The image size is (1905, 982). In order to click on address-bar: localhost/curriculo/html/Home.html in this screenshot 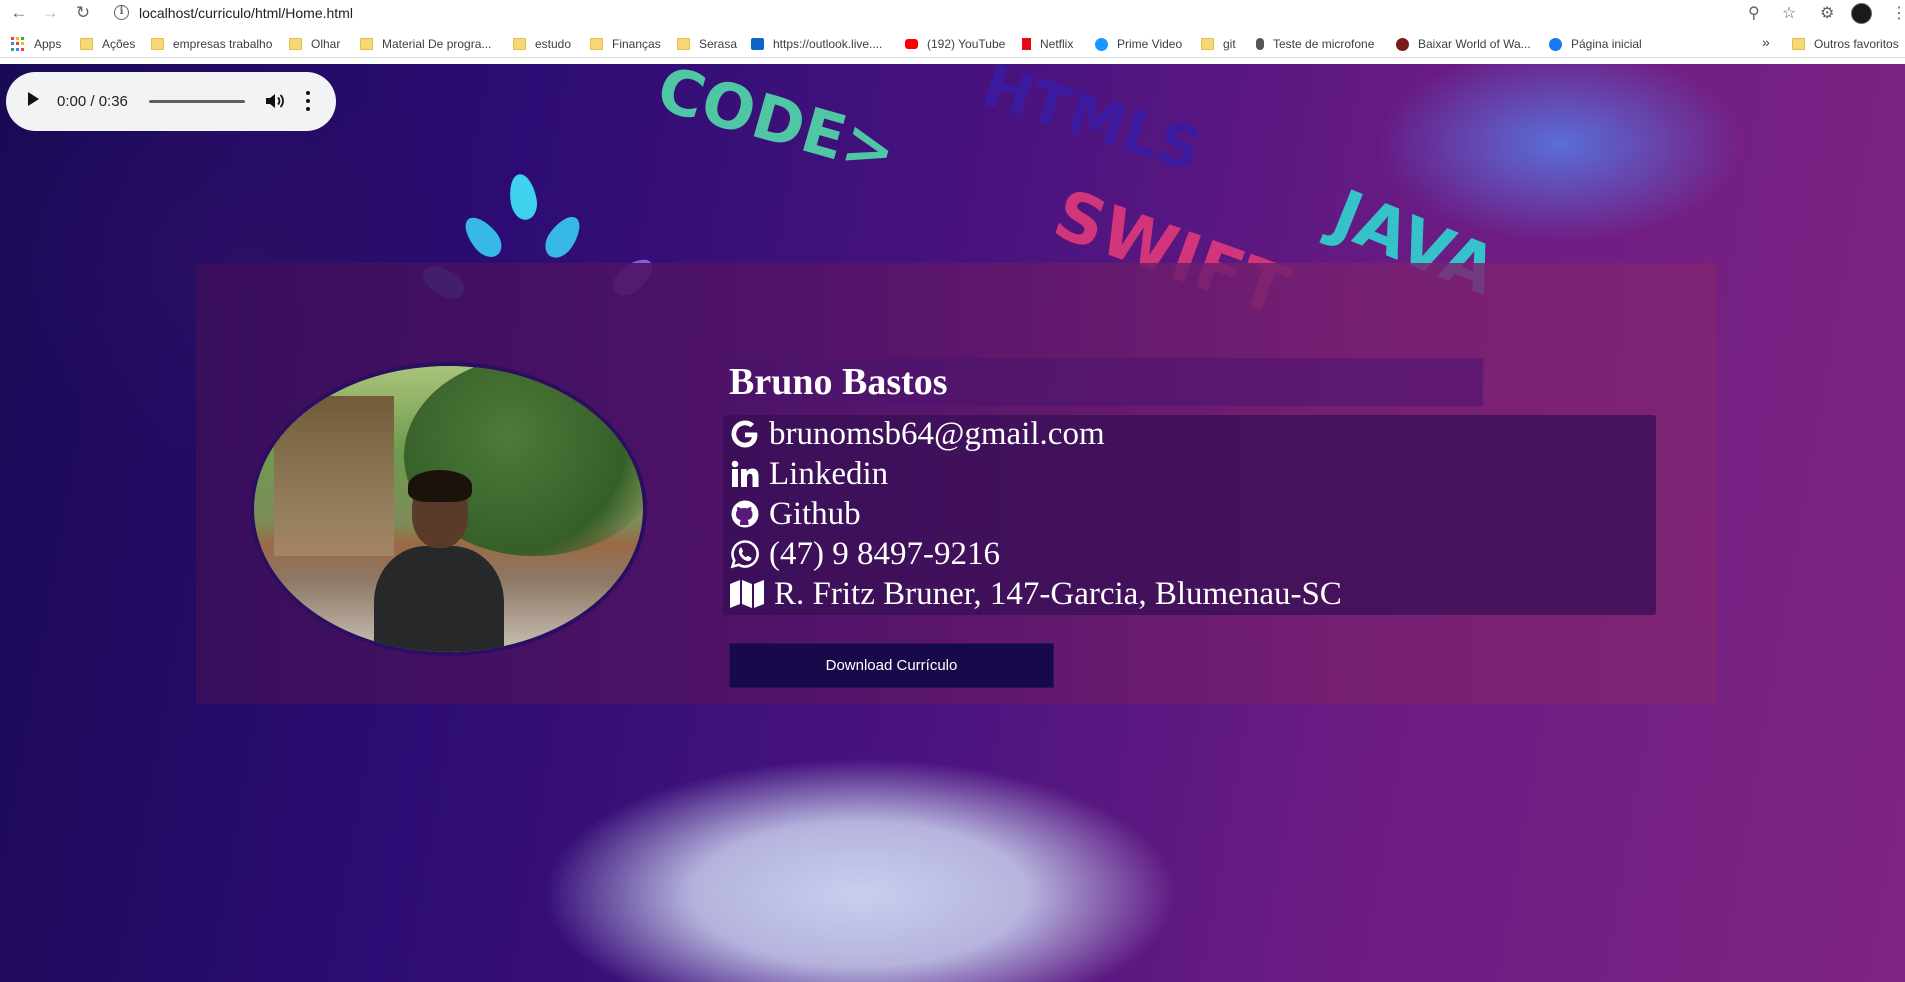, I will do `click(246, 13)`.